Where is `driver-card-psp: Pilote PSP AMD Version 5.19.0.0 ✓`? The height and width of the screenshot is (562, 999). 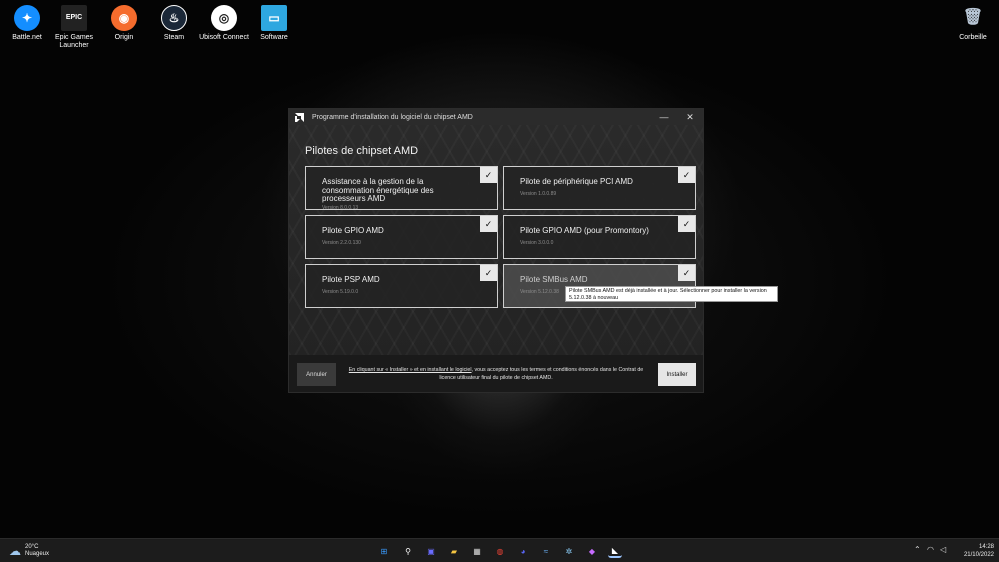
driver-card-psp: Pilote PSP AMD Version 5.19.0.0 ✓ is located at coordinates (401, 286).